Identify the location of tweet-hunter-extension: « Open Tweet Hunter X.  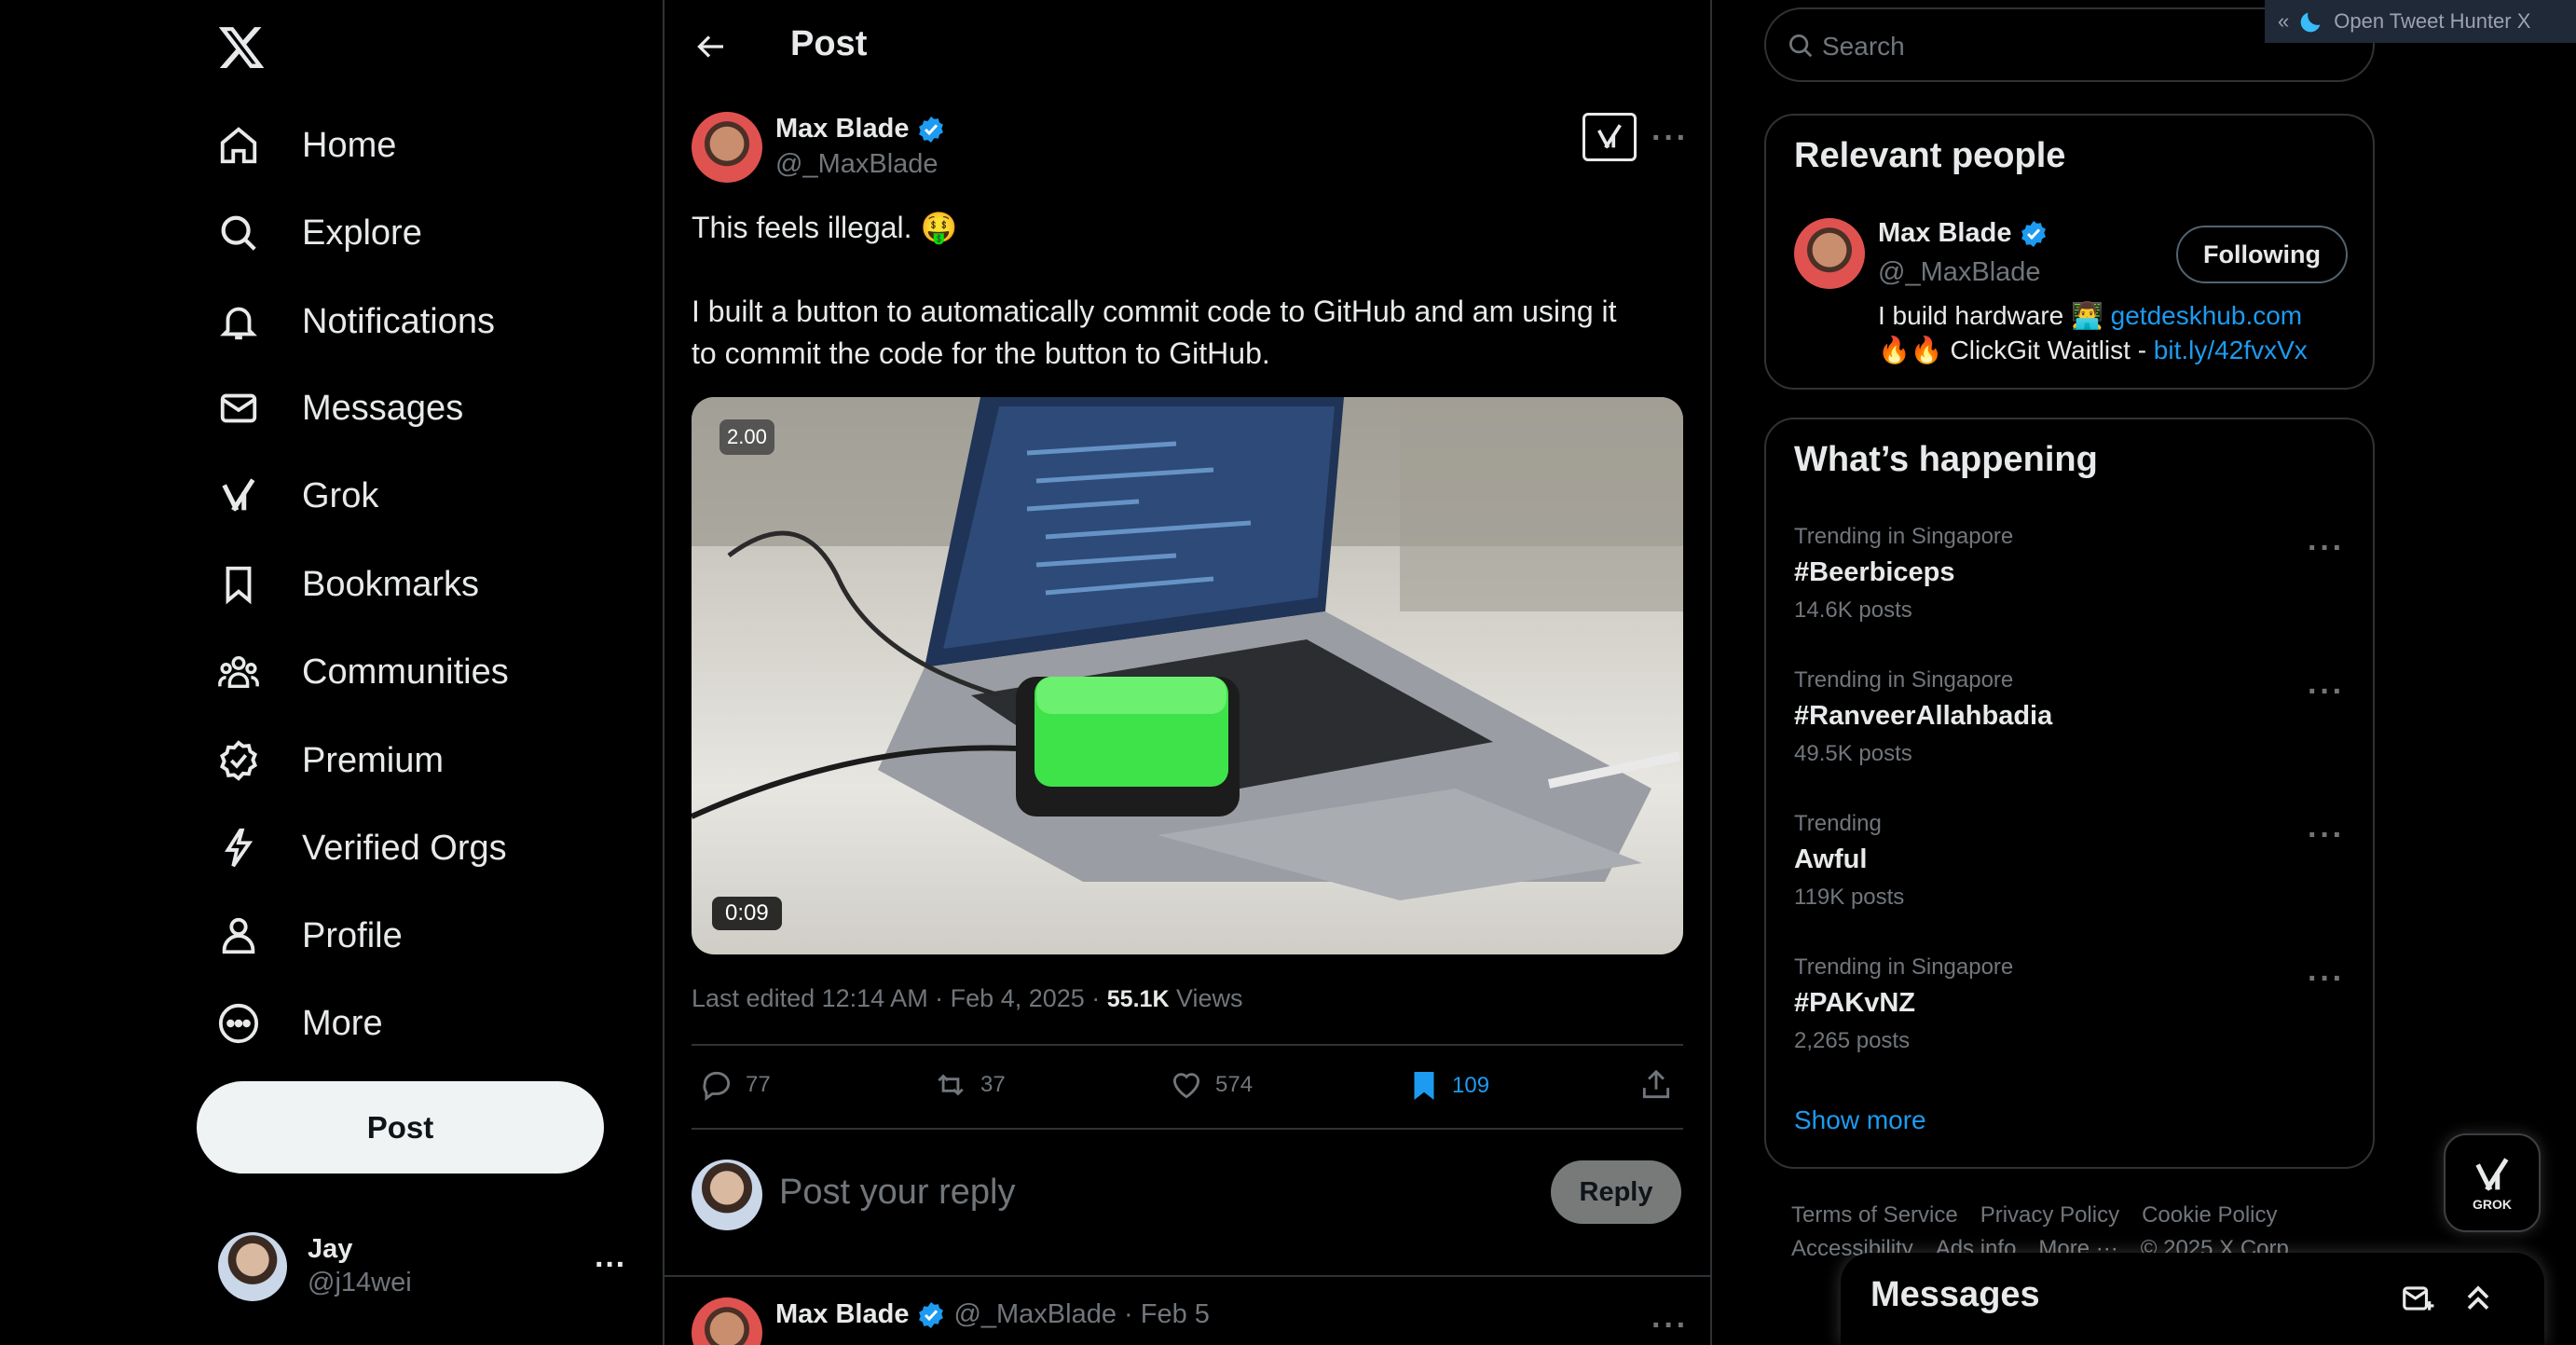
(2420, 21).